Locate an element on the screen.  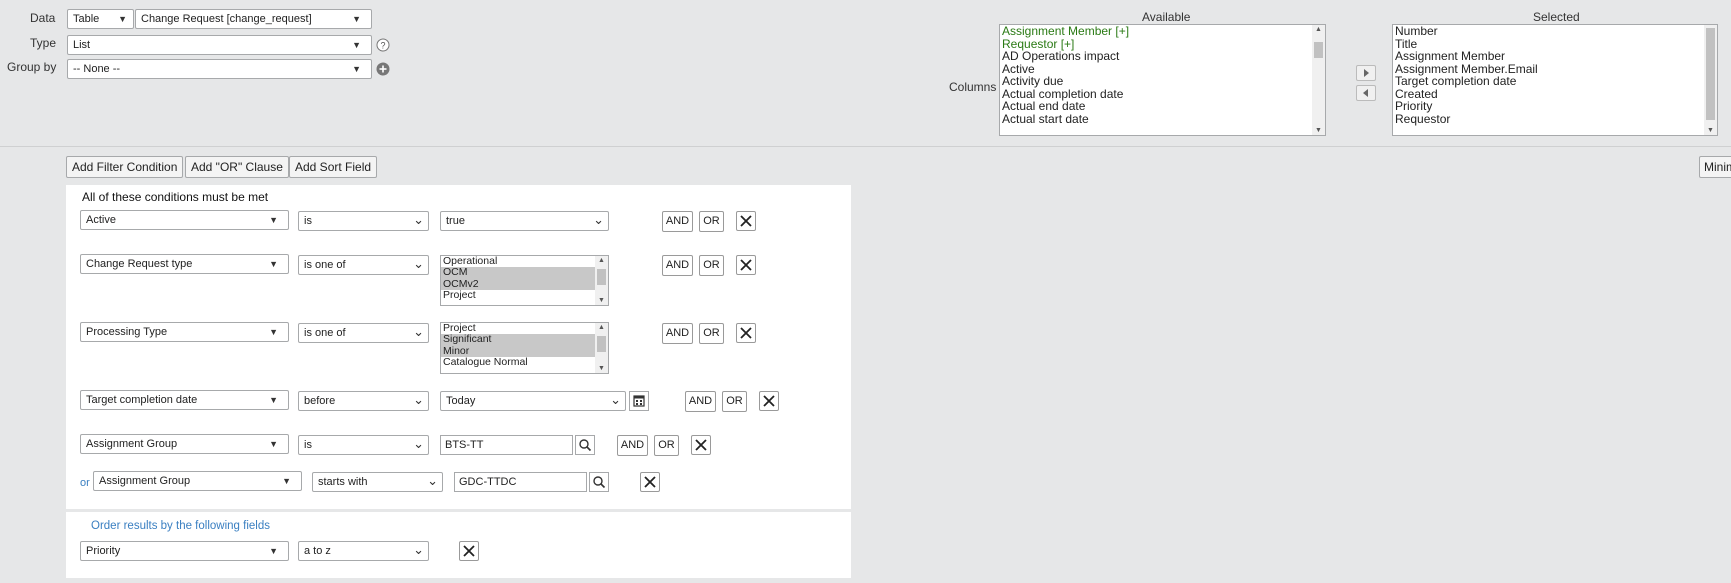
data-label: Data is located at coordinates (43, 18).